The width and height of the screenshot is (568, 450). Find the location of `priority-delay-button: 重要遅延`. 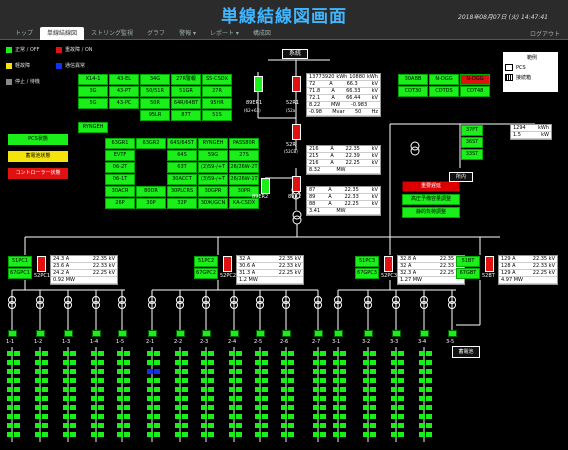

priority-delay-button: 重要遅延 is located at coordinates (431, 186).